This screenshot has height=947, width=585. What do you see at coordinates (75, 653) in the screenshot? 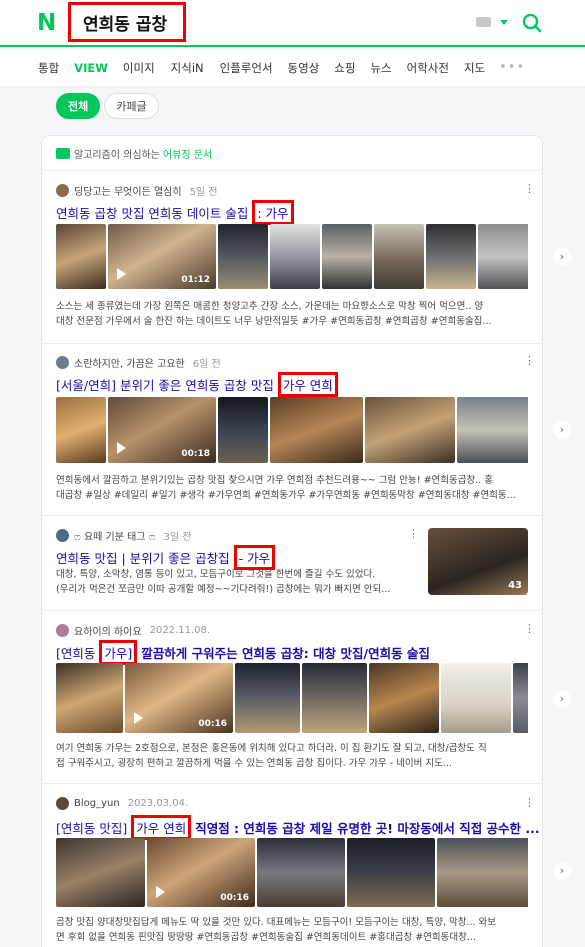
I see `title-text: [연희동` at bounding box center [75, 653].